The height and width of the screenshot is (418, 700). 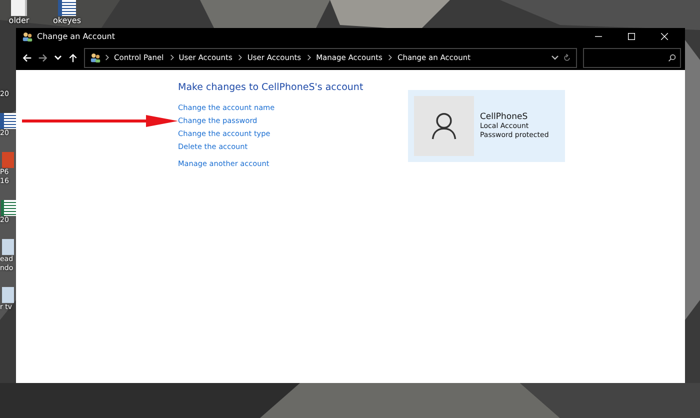 What do you see at coordinates (271, 87) in the screenshot?
I see `page-heading: Make changes to CellPhoneS's account` at bounding box center [271, 87].